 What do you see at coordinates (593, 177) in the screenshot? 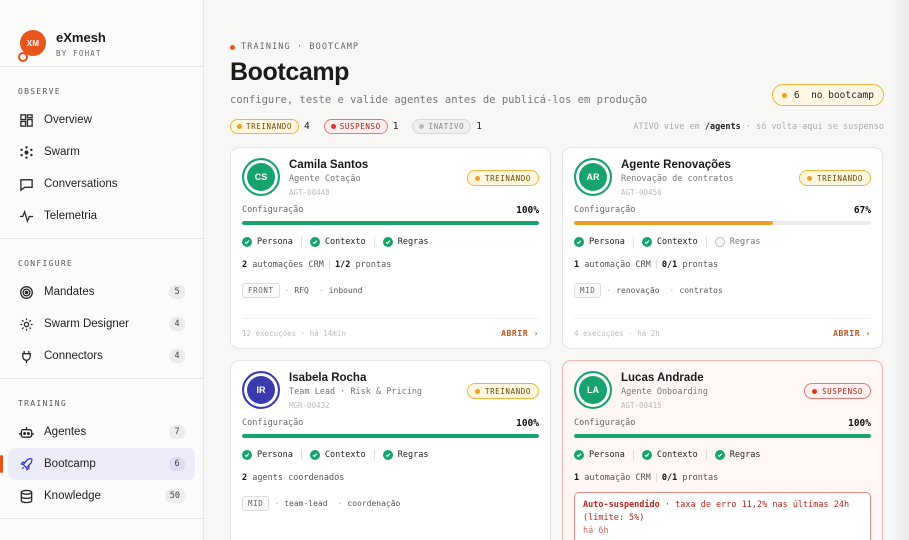
I see `avatar: AR` at bounding box center [593, 177].